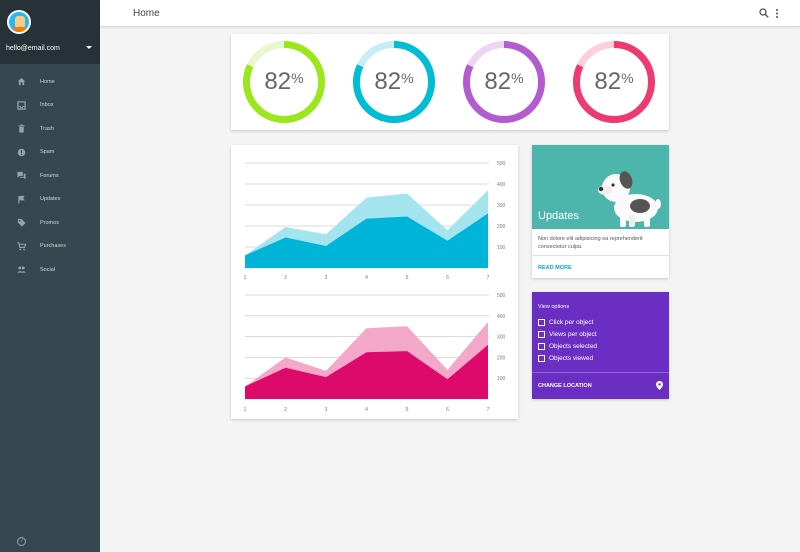 The height and width of the screenshot is (552, 800). I want to click on sidebar-item-spam: Spam, so click(50, 153).